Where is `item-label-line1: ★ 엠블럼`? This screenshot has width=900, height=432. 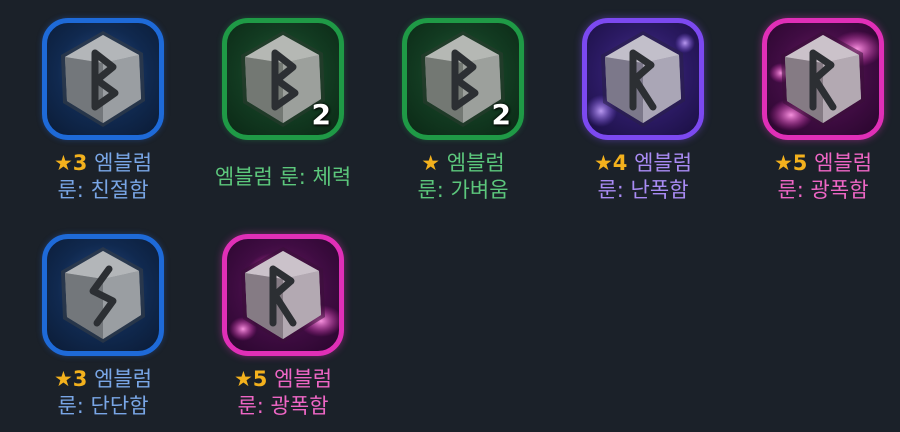 item-label-line1: ★ 엠블럼 is located at coordinates (463, 163).